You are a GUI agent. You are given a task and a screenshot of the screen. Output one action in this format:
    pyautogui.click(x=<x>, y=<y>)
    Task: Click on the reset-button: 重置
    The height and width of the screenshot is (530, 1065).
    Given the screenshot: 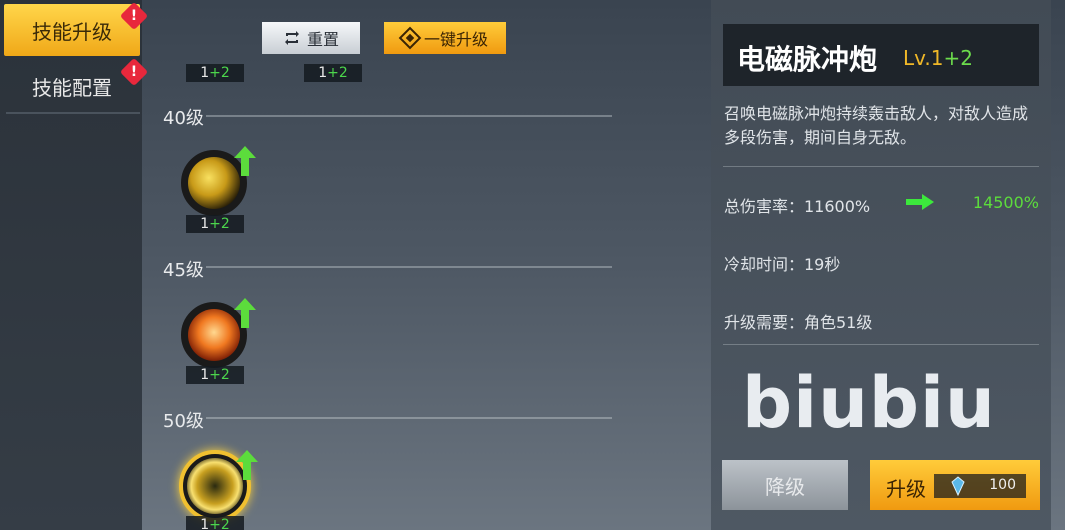 What is the action you would take?
    pyautogui.click(x=311, y=38)
    